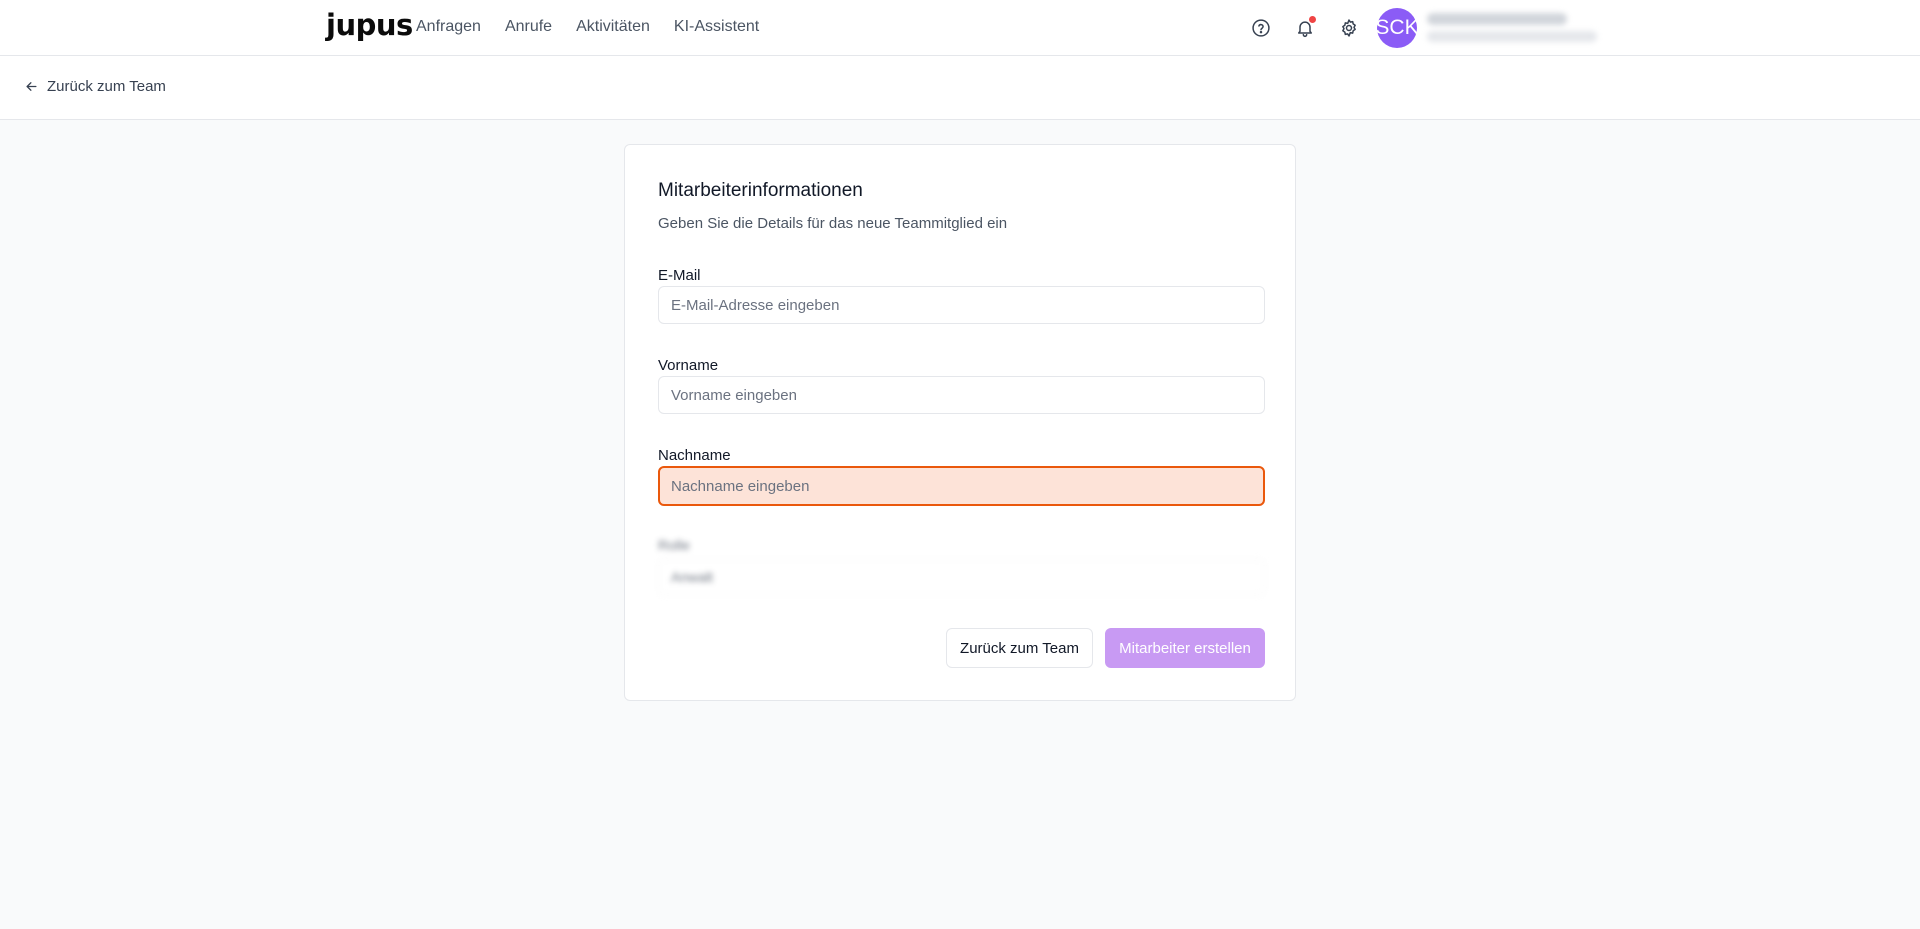 The height and width of the screenshot is (929, 1920). I want to click on last-name-field, so click(961, 486).